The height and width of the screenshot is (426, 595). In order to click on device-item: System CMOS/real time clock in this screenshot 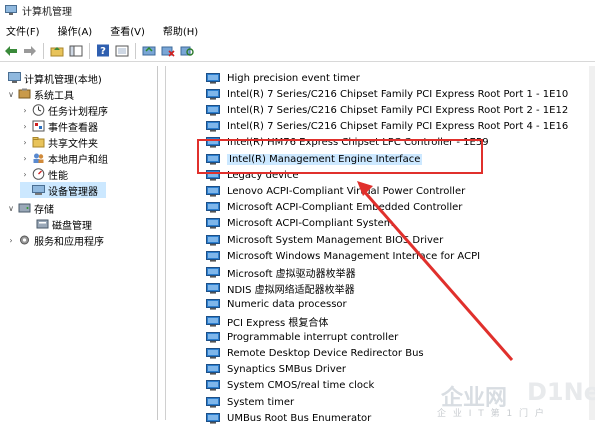, I will do `click(290, 386)`.